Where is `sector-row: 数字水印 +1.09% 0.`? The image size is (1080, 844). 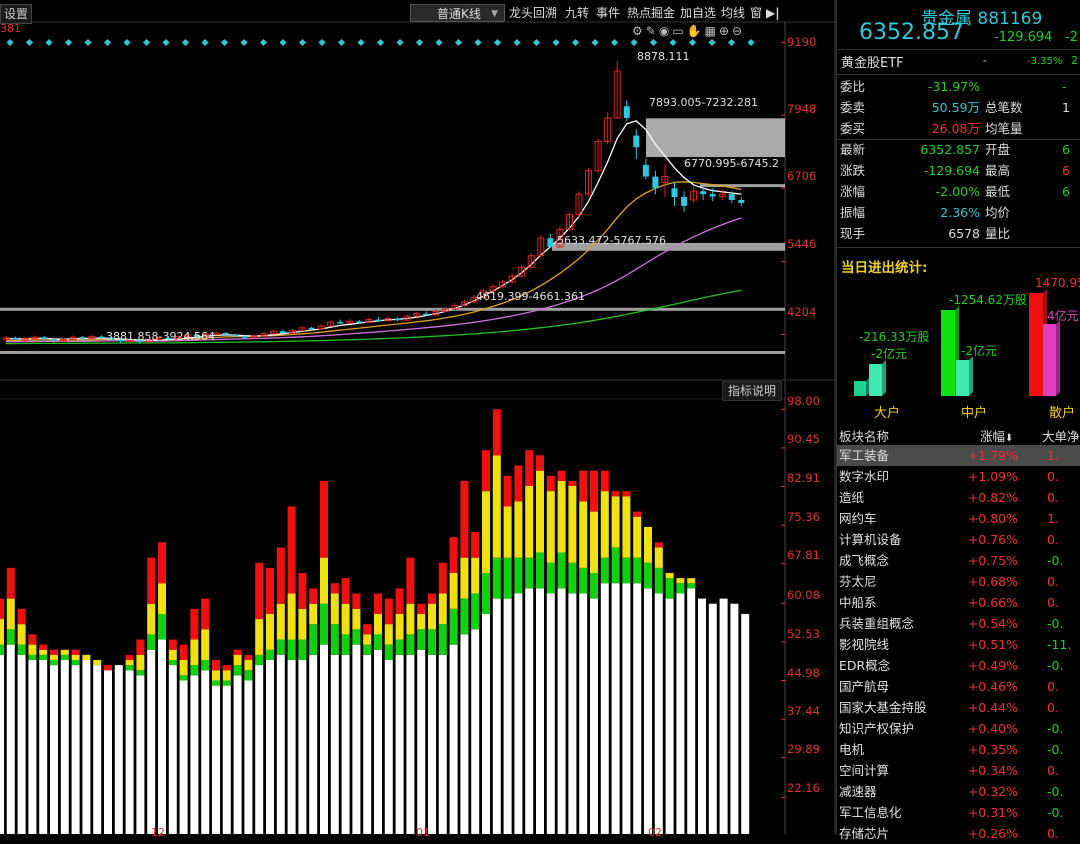
sector-row: 数字水印 +1.09% 0. is located at coordinates (958, 476).